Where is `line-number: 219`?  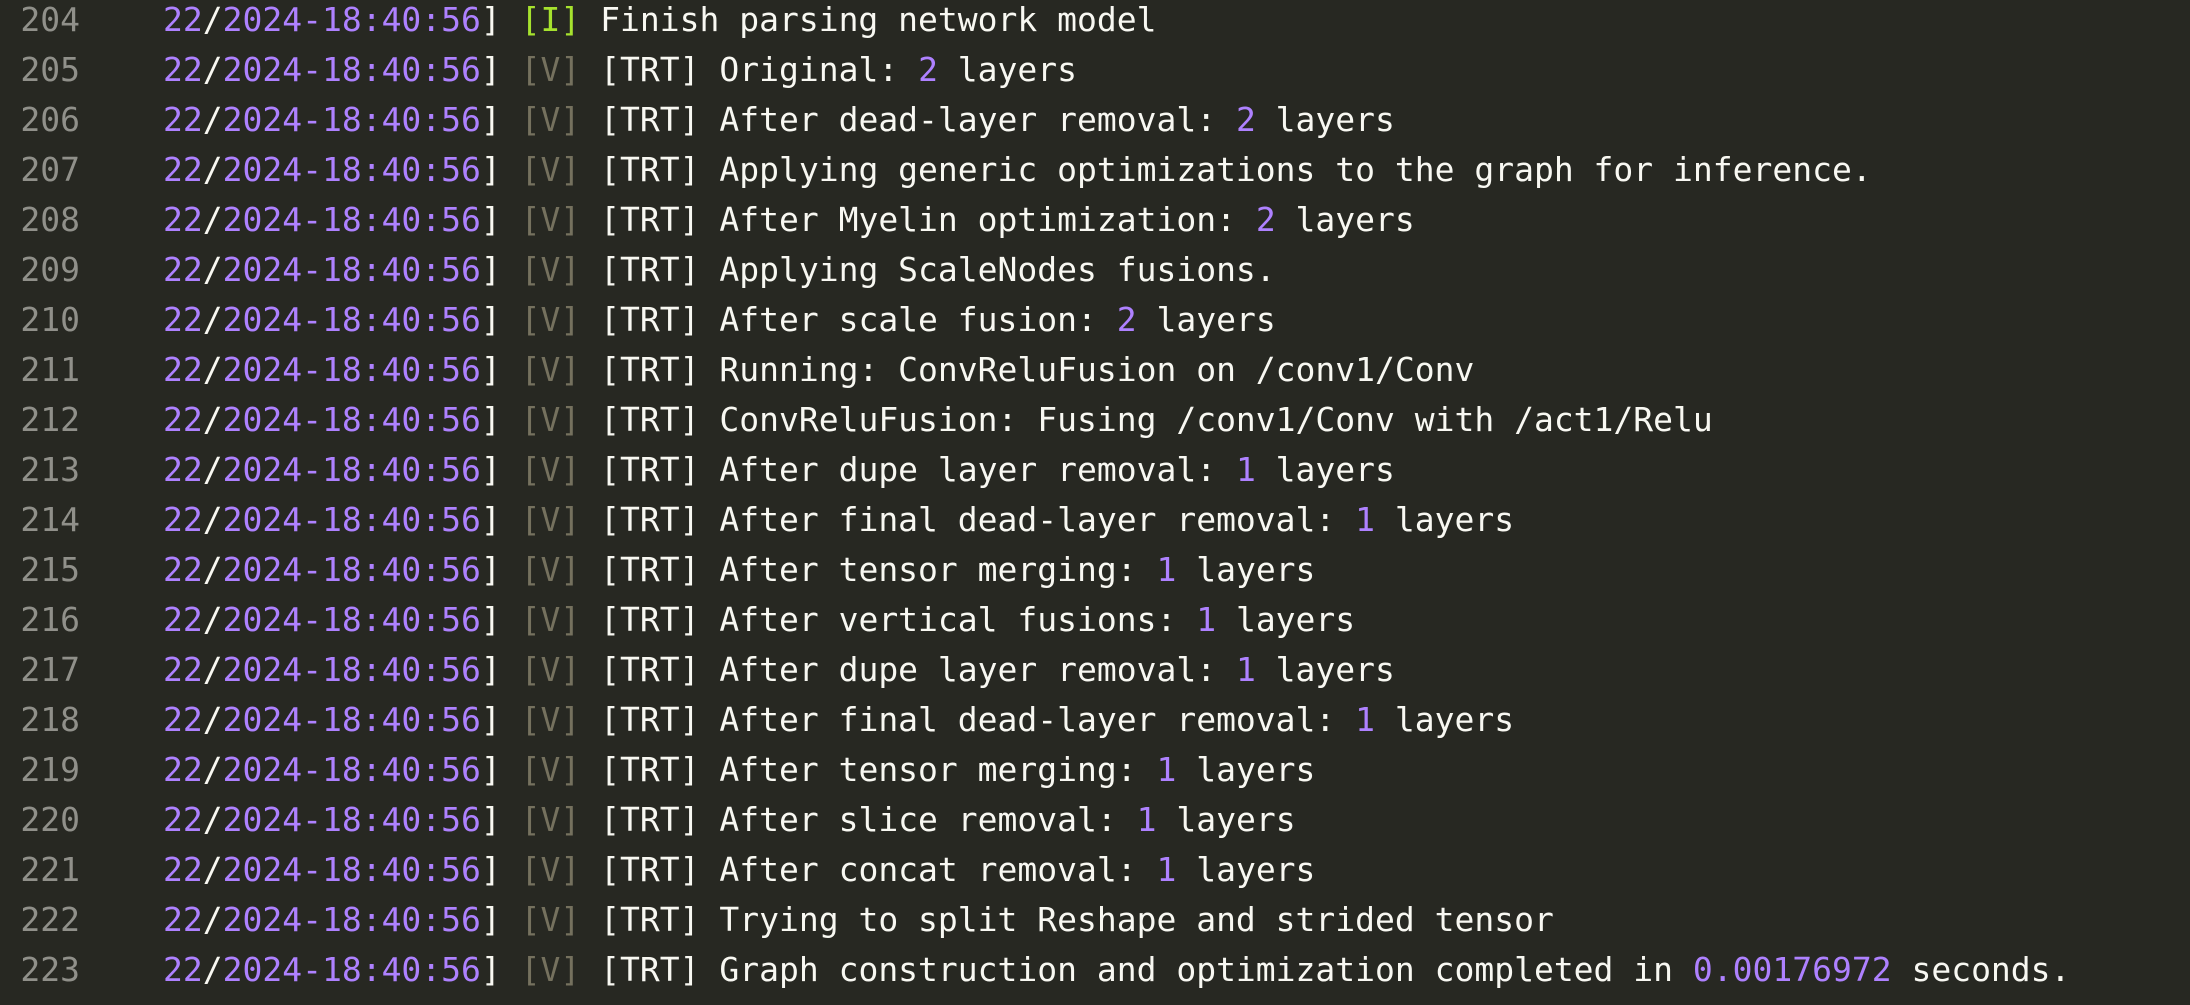
line-number: 219 is located at coordinates (50, 769).